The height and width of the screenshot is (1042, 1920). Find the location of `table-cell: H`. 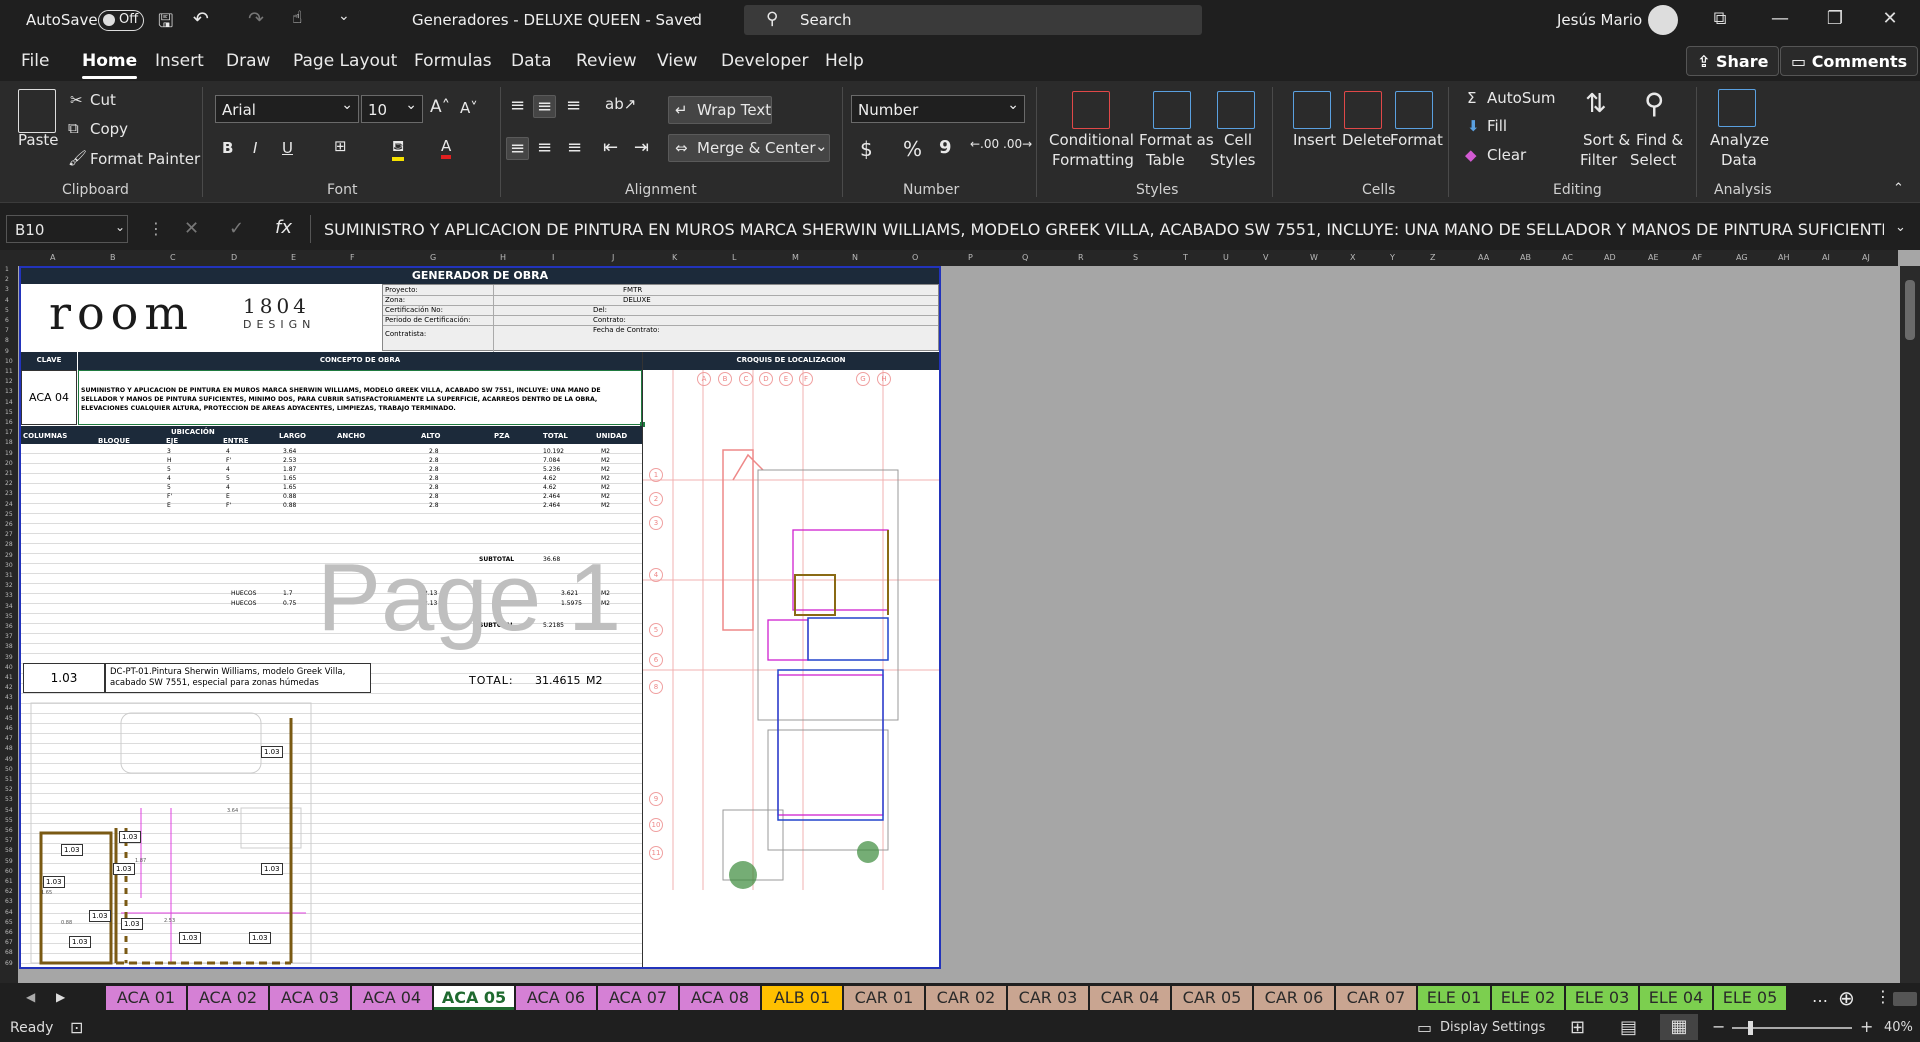

table-cell: H is located at coordinates (169, 460).